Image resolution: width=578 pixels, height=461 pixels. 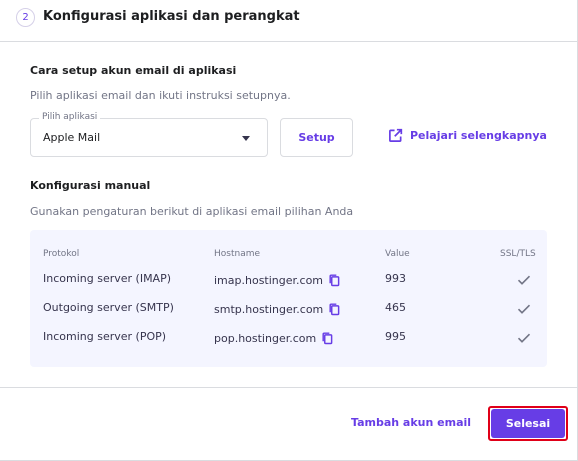 I want to click on app-select-value: Apple Mail, so click(x=72, y=137).